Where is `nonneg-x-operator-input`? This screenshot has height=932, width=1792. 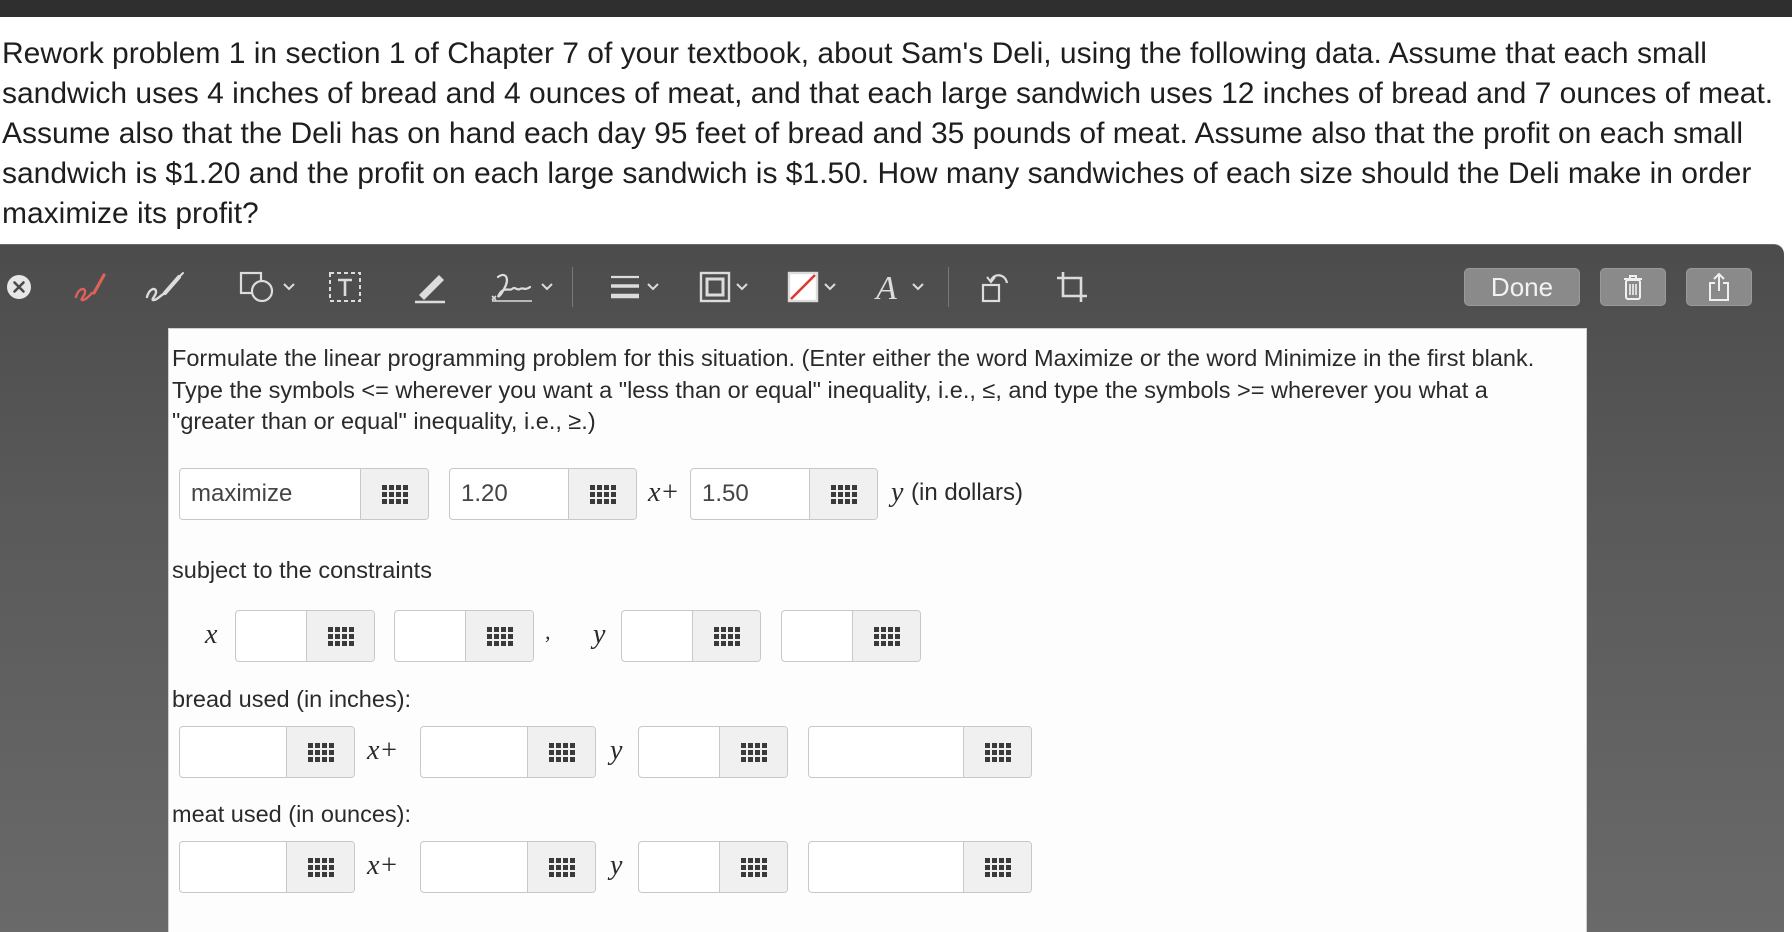 nonneg-x-operator-input is located at coordinates (305, 636).